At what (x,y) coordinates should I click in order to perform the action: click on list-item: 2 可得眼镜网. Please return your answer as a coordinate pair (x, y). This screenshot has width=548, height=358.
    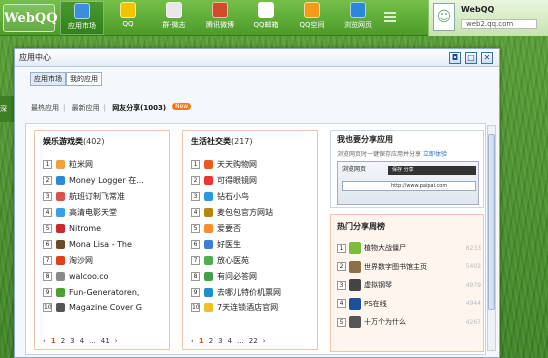
    Looking at the image, I should click on (253, 181).